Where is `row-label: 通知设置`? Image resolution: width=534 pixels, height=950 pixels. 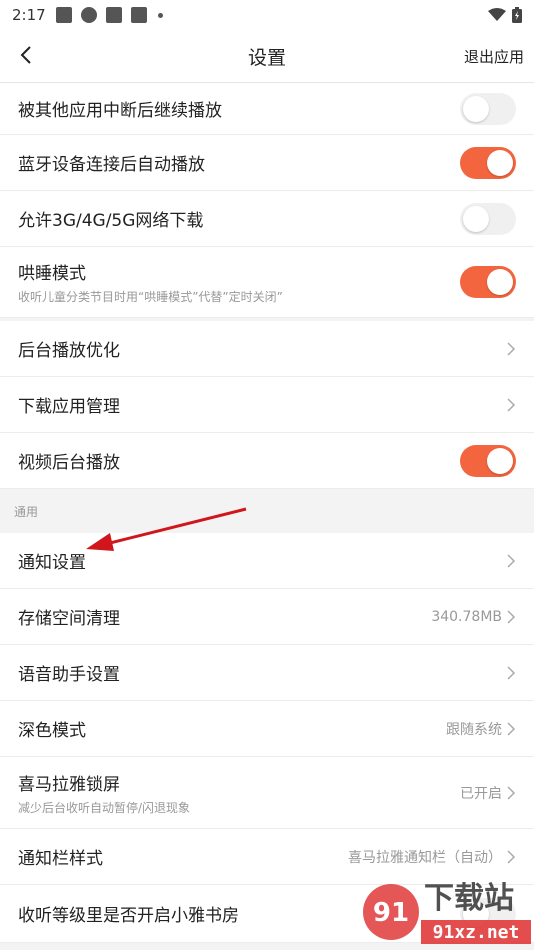
row-label: 通知设置 is located at coordinates (52, 563).